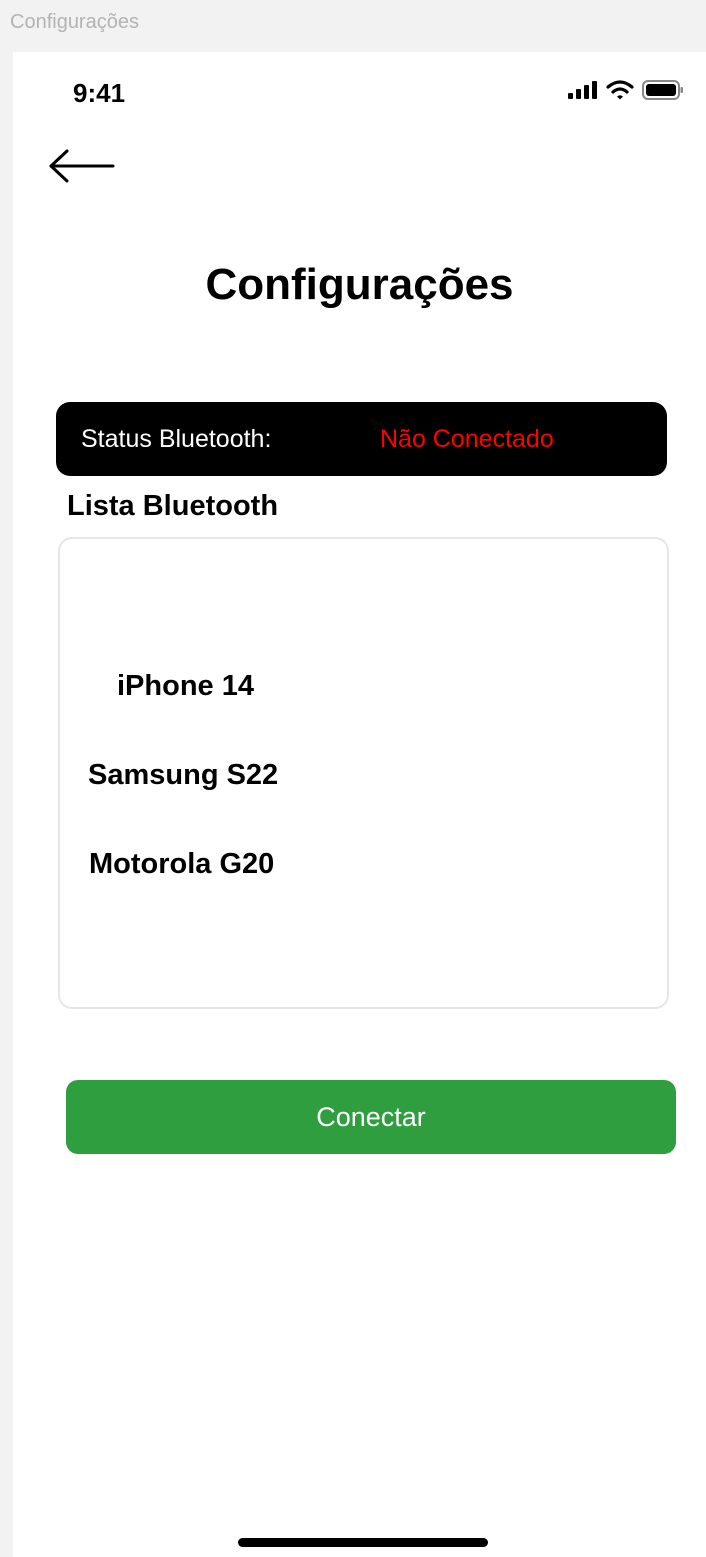 The width and height of the screenshot is (706, 1557). Describe the element at coordinates (361, 439) in the screenshot. I see `bluetooth-status-panel: Status Bluetooth: Não Conectado` at that location.